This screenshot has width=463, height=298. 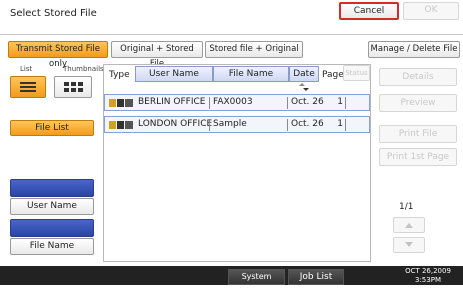 I want to click on user-name-column-header: User Name, so click(x=174, y=74).